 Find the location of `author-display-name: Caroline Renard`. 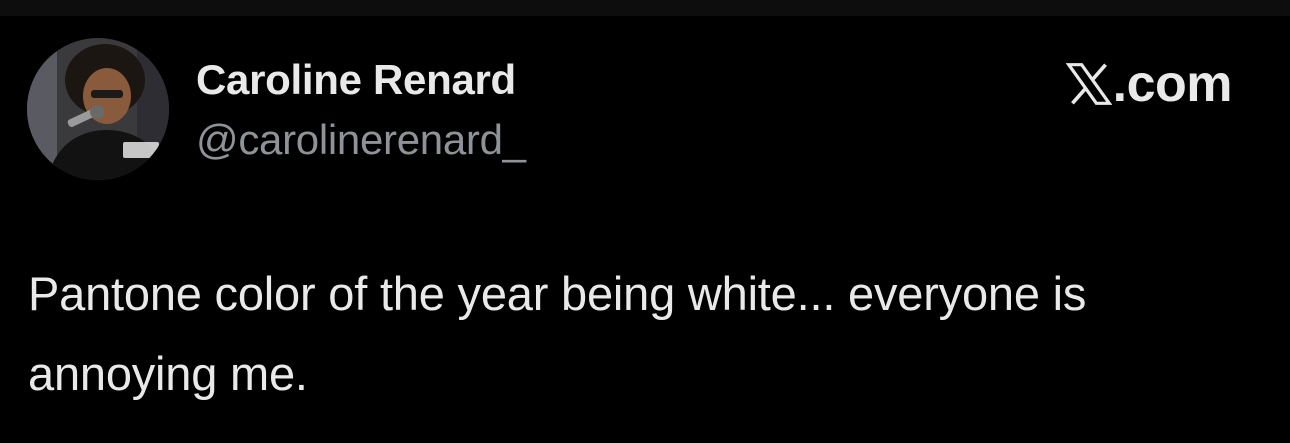

author-display-name: Caroline Renard is located at coordinates (356, 80).